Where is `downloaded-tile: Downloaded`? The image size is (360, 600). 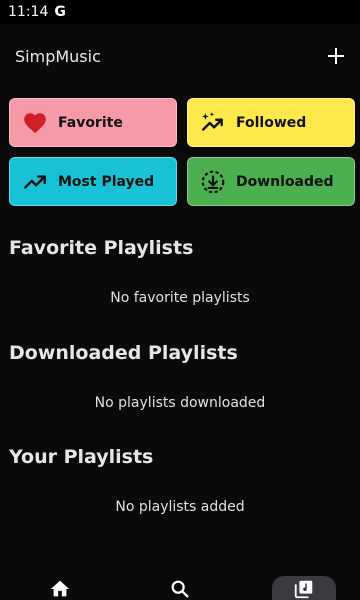
downloaded-tile: Downloaded is located at coordinates (271, 181).